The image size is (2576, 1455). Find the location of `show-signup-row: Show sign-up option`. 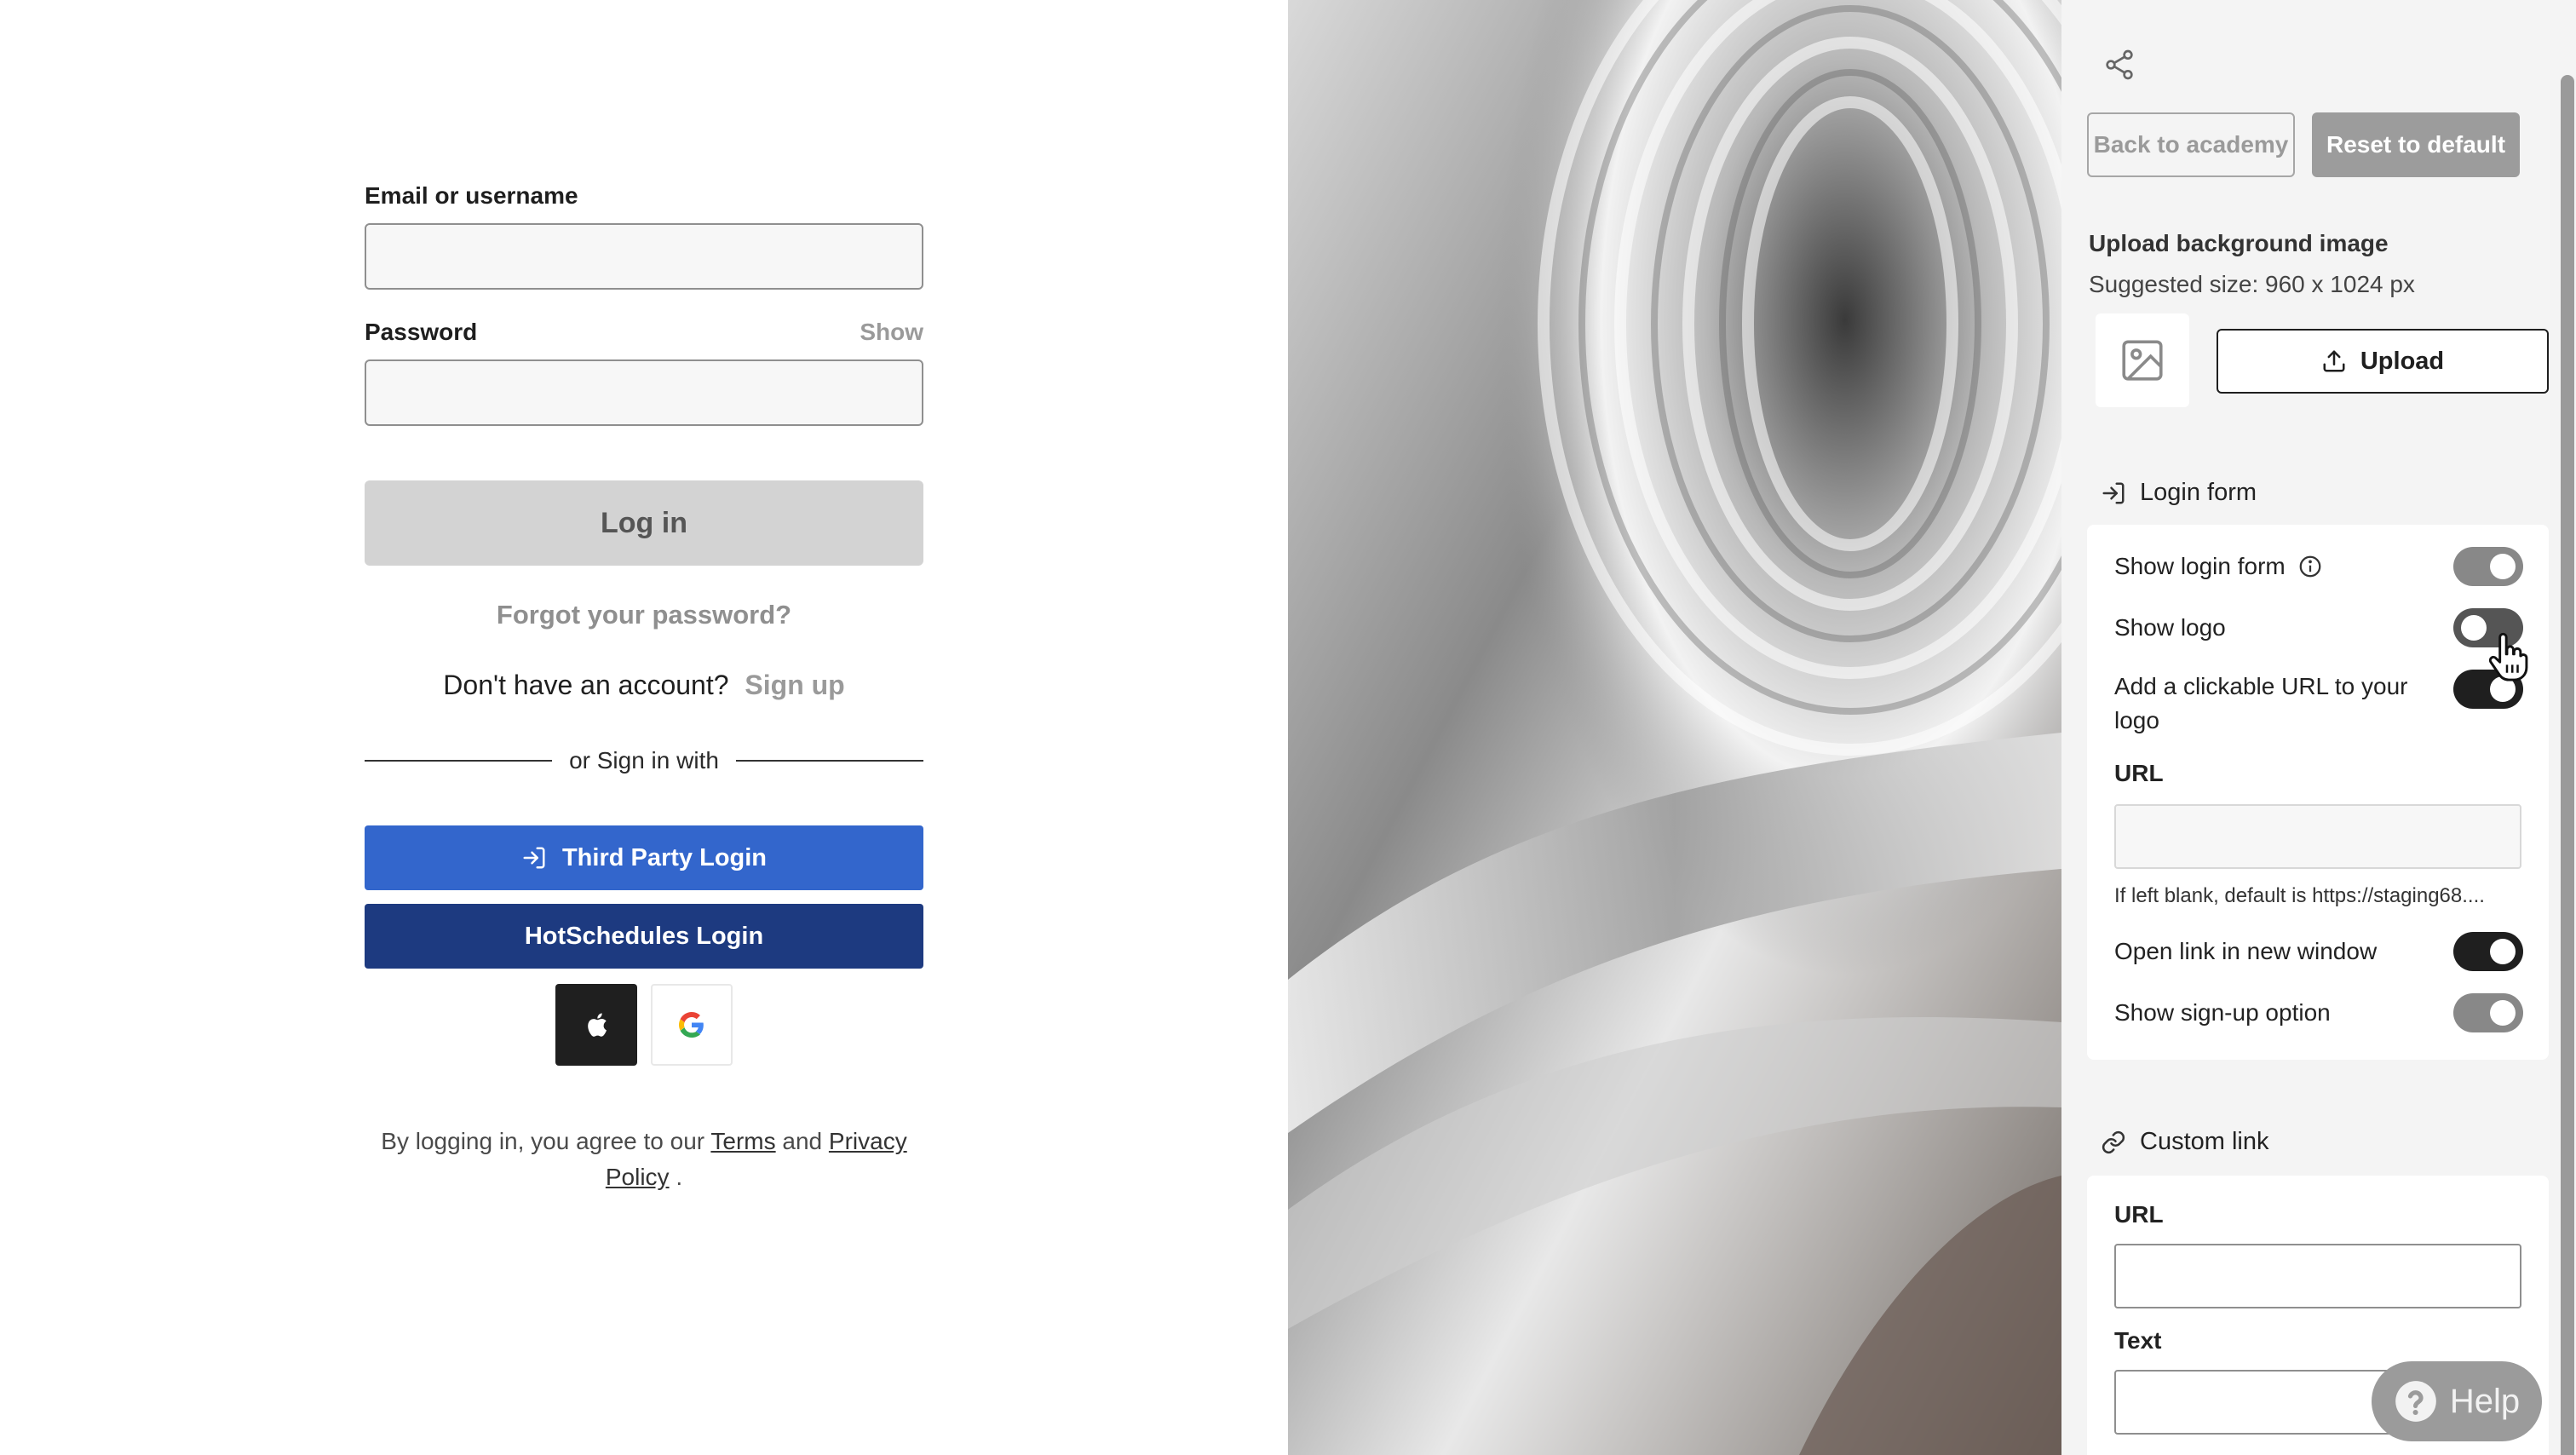

show-signup-row: Show sign-up option is located at coordinates (2318, 1012).